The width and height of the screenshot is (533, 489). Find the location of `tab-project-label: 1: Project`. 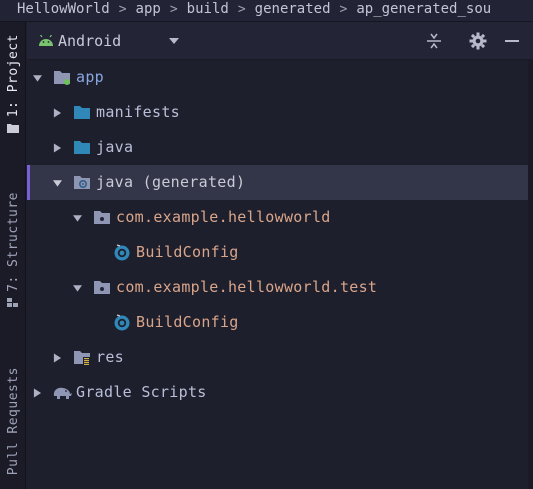

tab-project-label: 1: Project is located at coordinates (13, 76).